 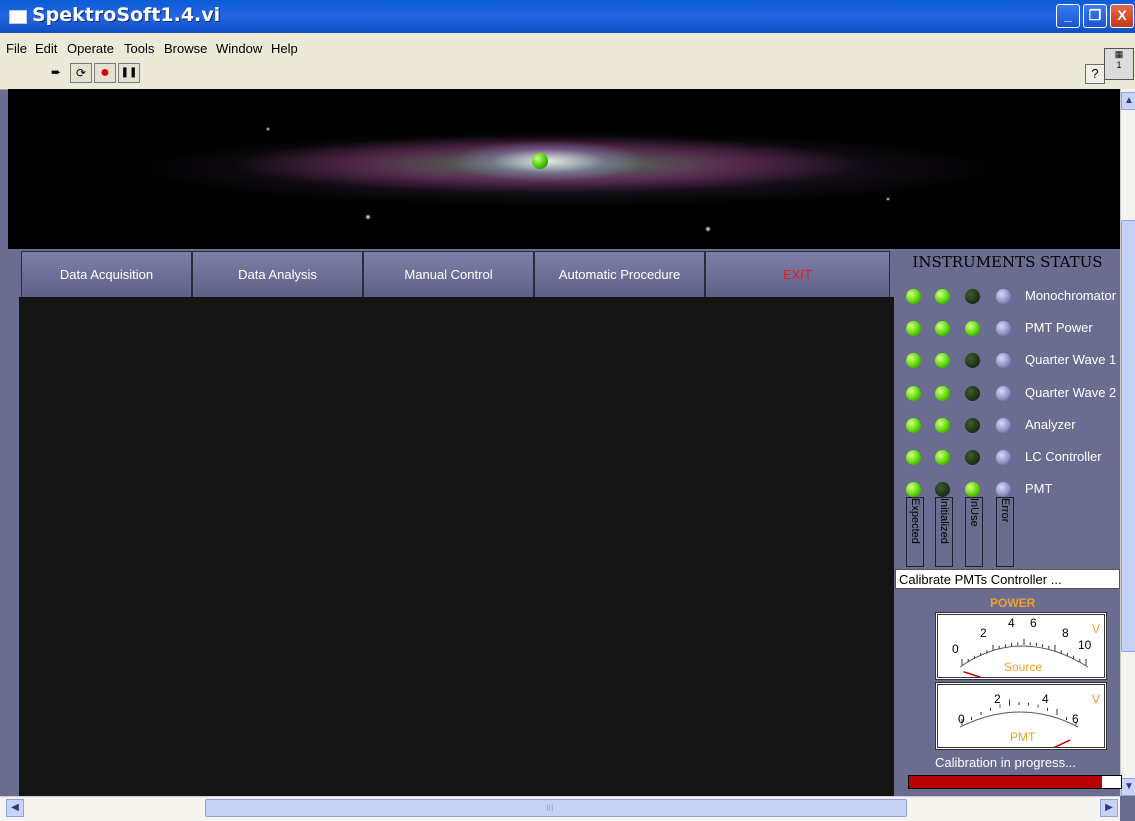 What do you see at coordinates (1075, 719) in the screenshot?
I see `pmt-tick-label: 6` at bounding box center [1075, 719].